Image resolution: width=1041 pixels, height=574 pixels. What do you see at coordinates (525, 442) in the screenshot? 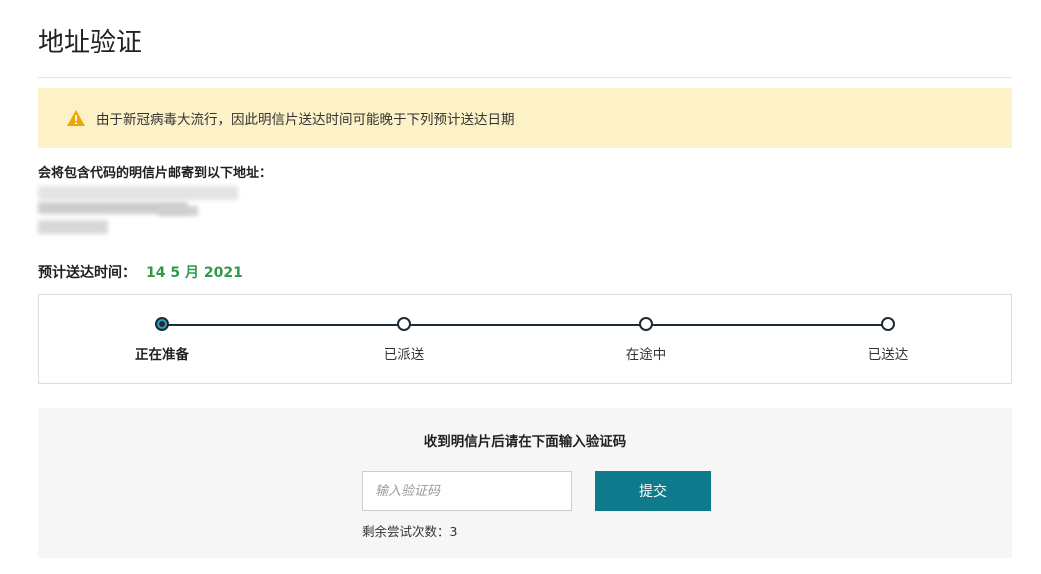
I see `verification-instruction: 收到明信片后请在下面输入验证码` at bounding box center [525, 442].